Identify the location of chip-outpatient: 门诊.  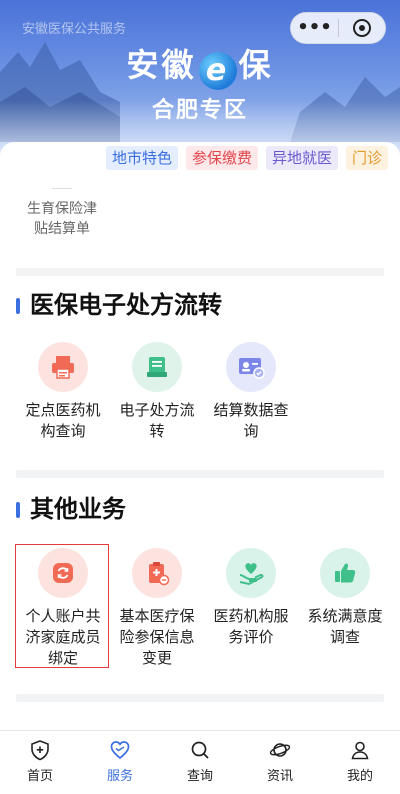
(367, 158).